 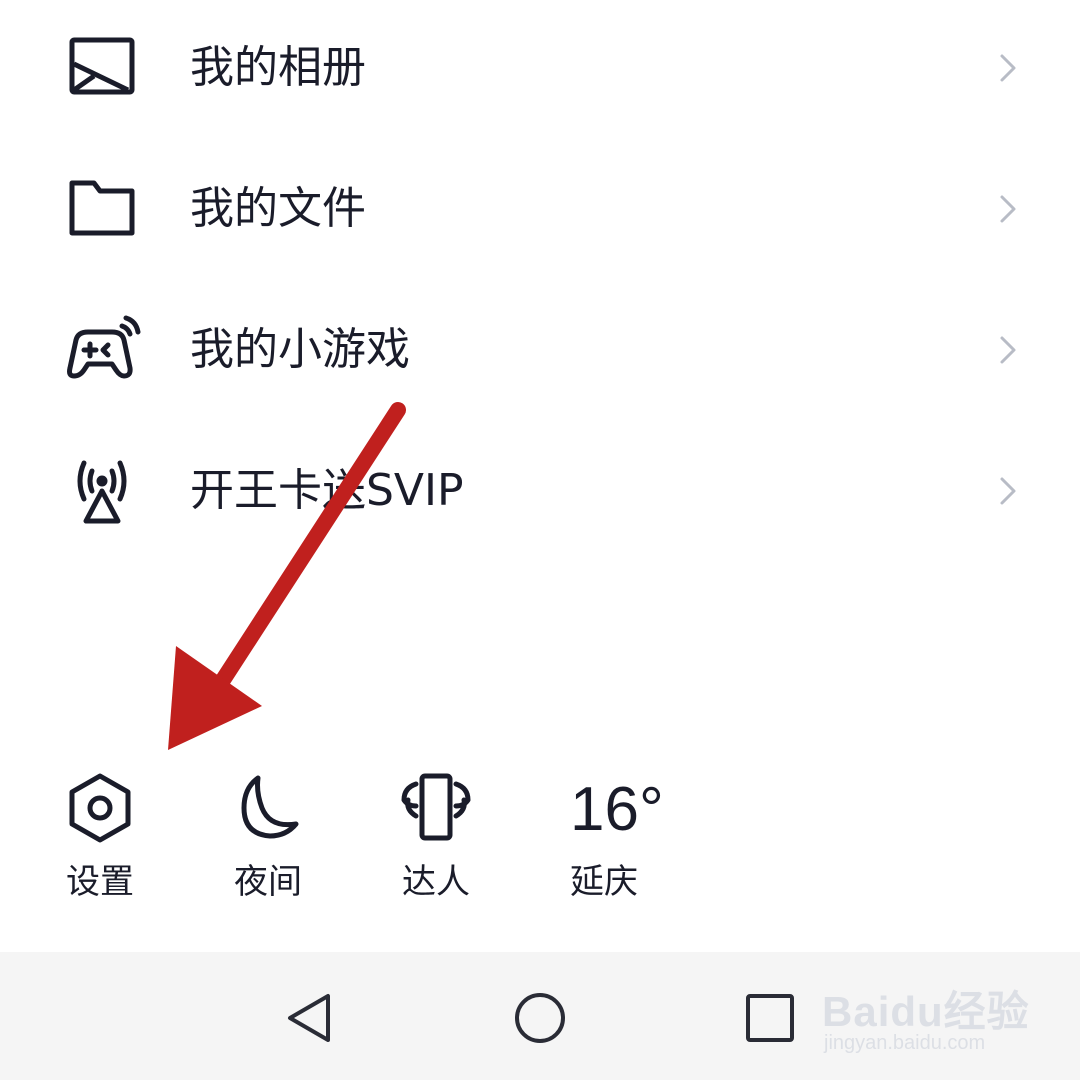 What do you see at coordinates (100, 882) in the screenshot?
I see `settings-label: 设置` at bounding box center [100, 882].